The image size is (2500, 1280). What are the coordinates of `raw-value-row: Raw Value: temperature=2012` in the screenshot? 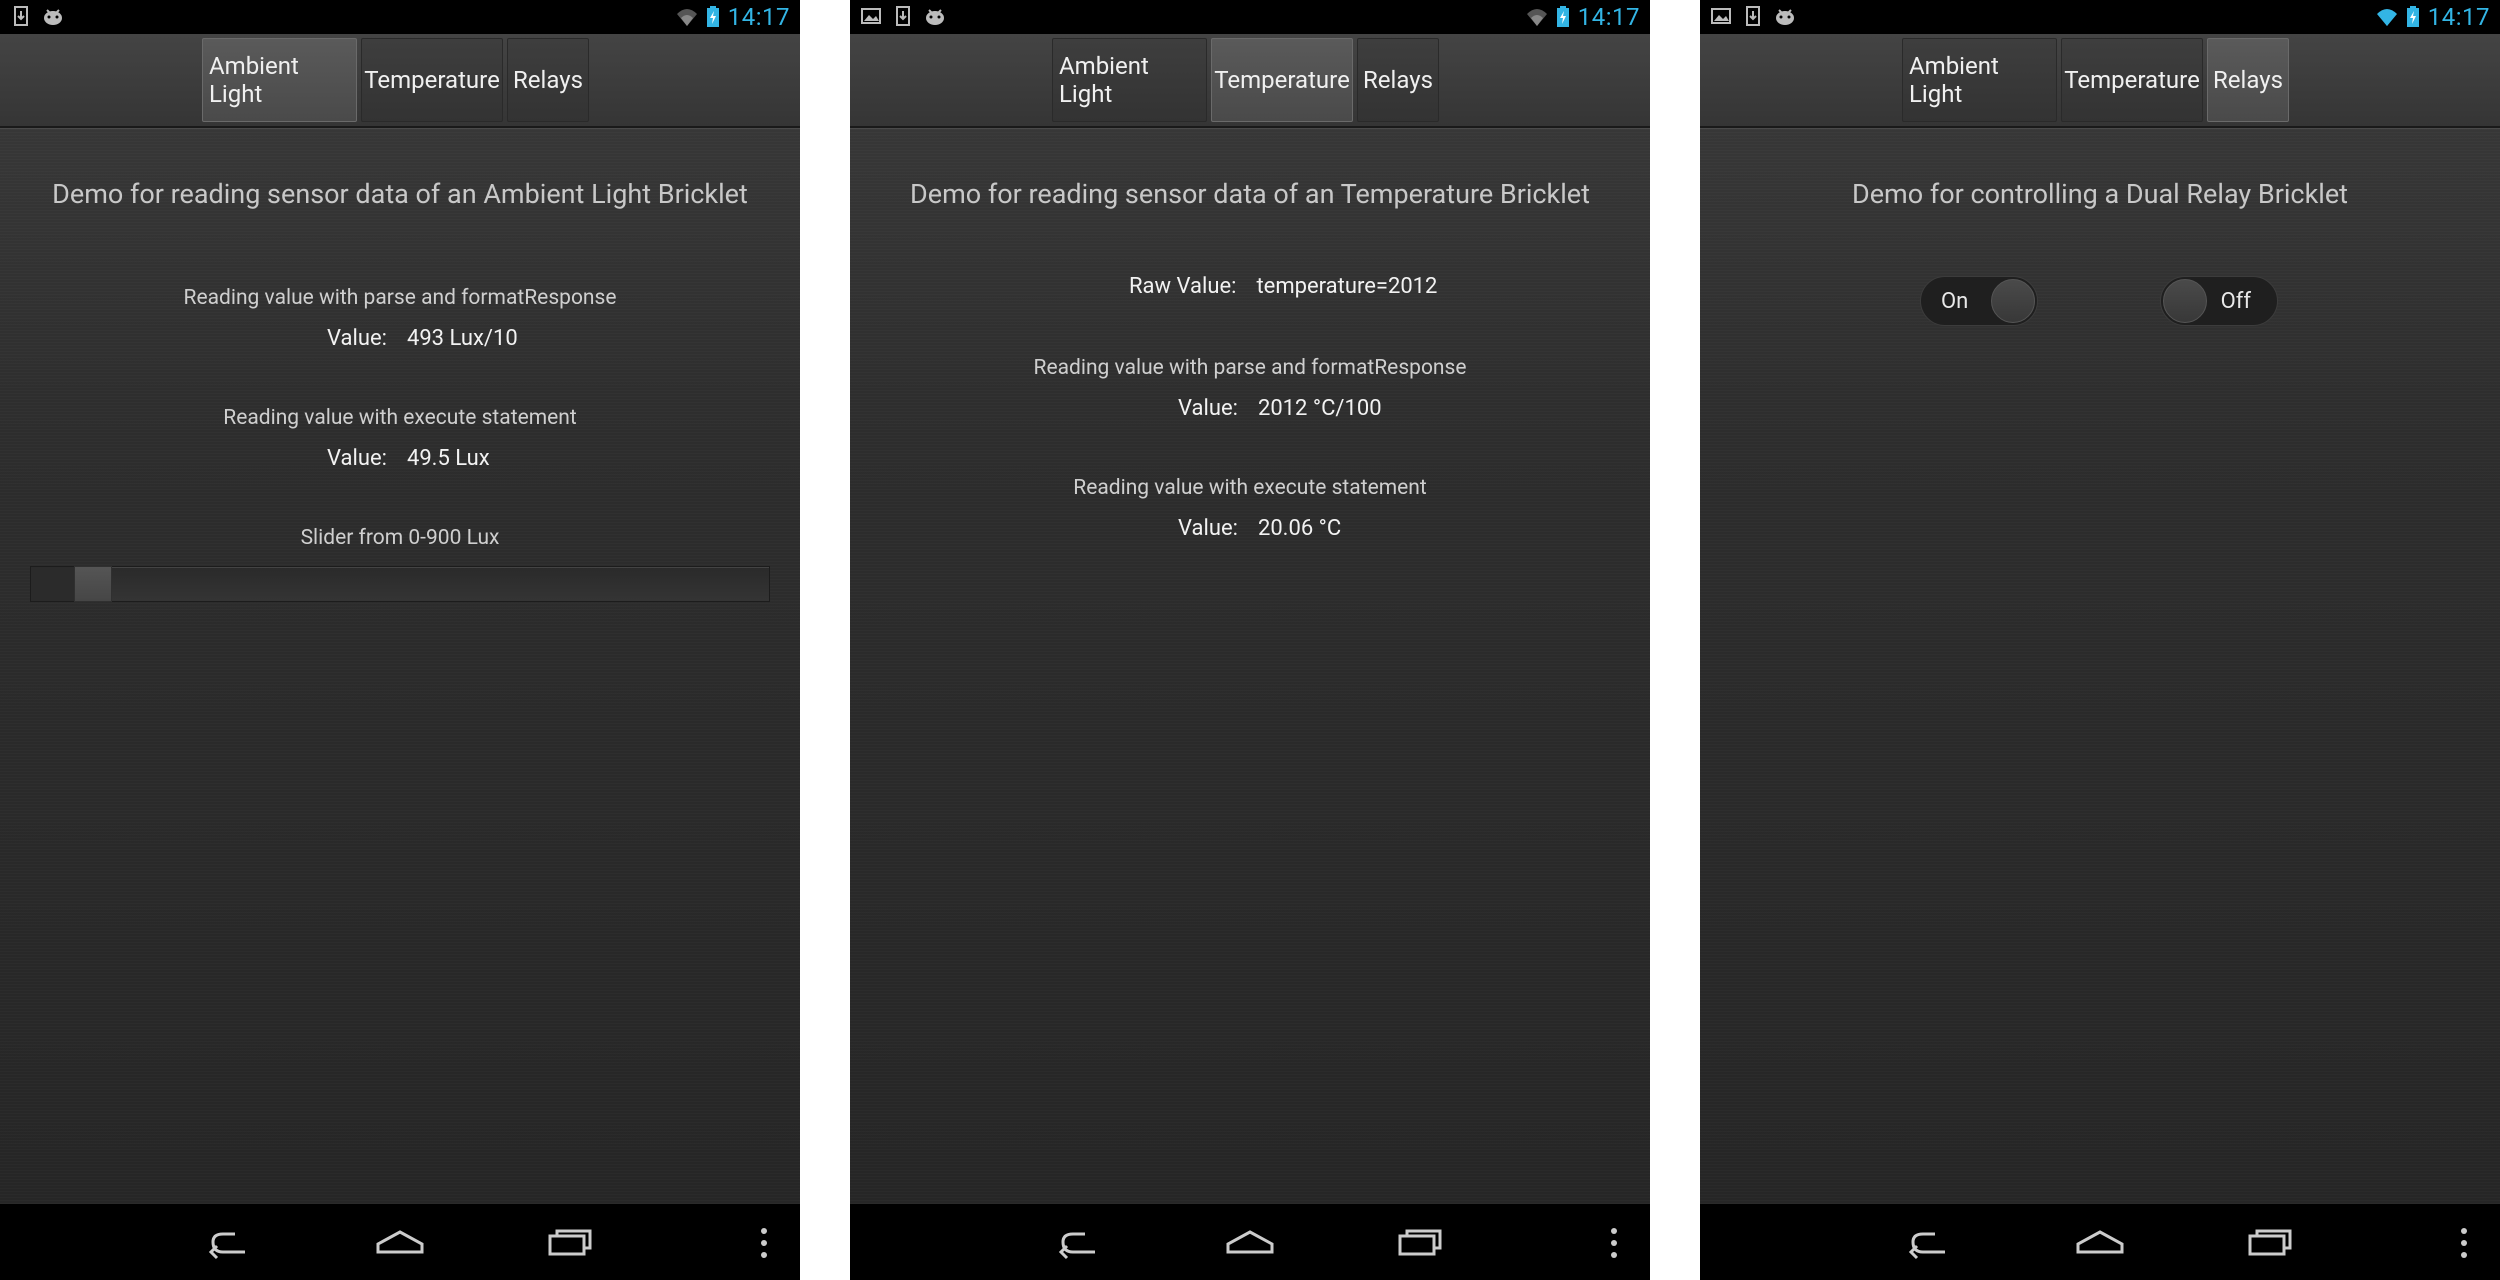 It's located at (1283, 286).